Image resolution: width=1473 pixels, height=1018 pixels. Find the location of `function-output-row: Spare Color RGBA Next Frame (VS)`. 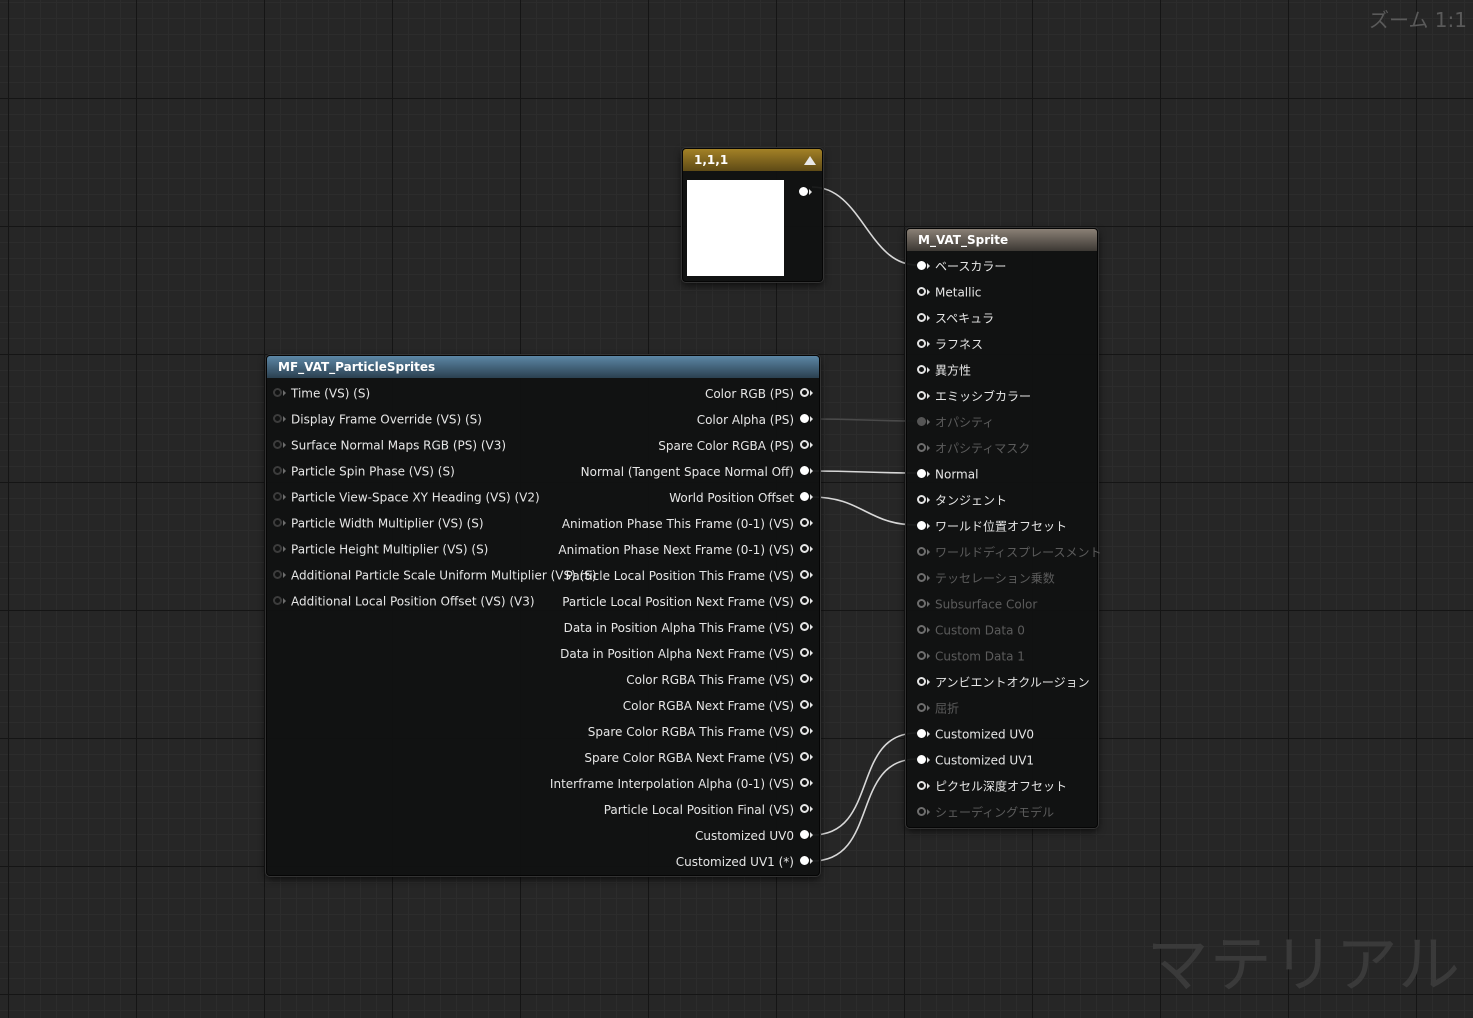

function-output-row: Spare Color RGBA Next Frame (VS) is located at coordinates (698, 757).